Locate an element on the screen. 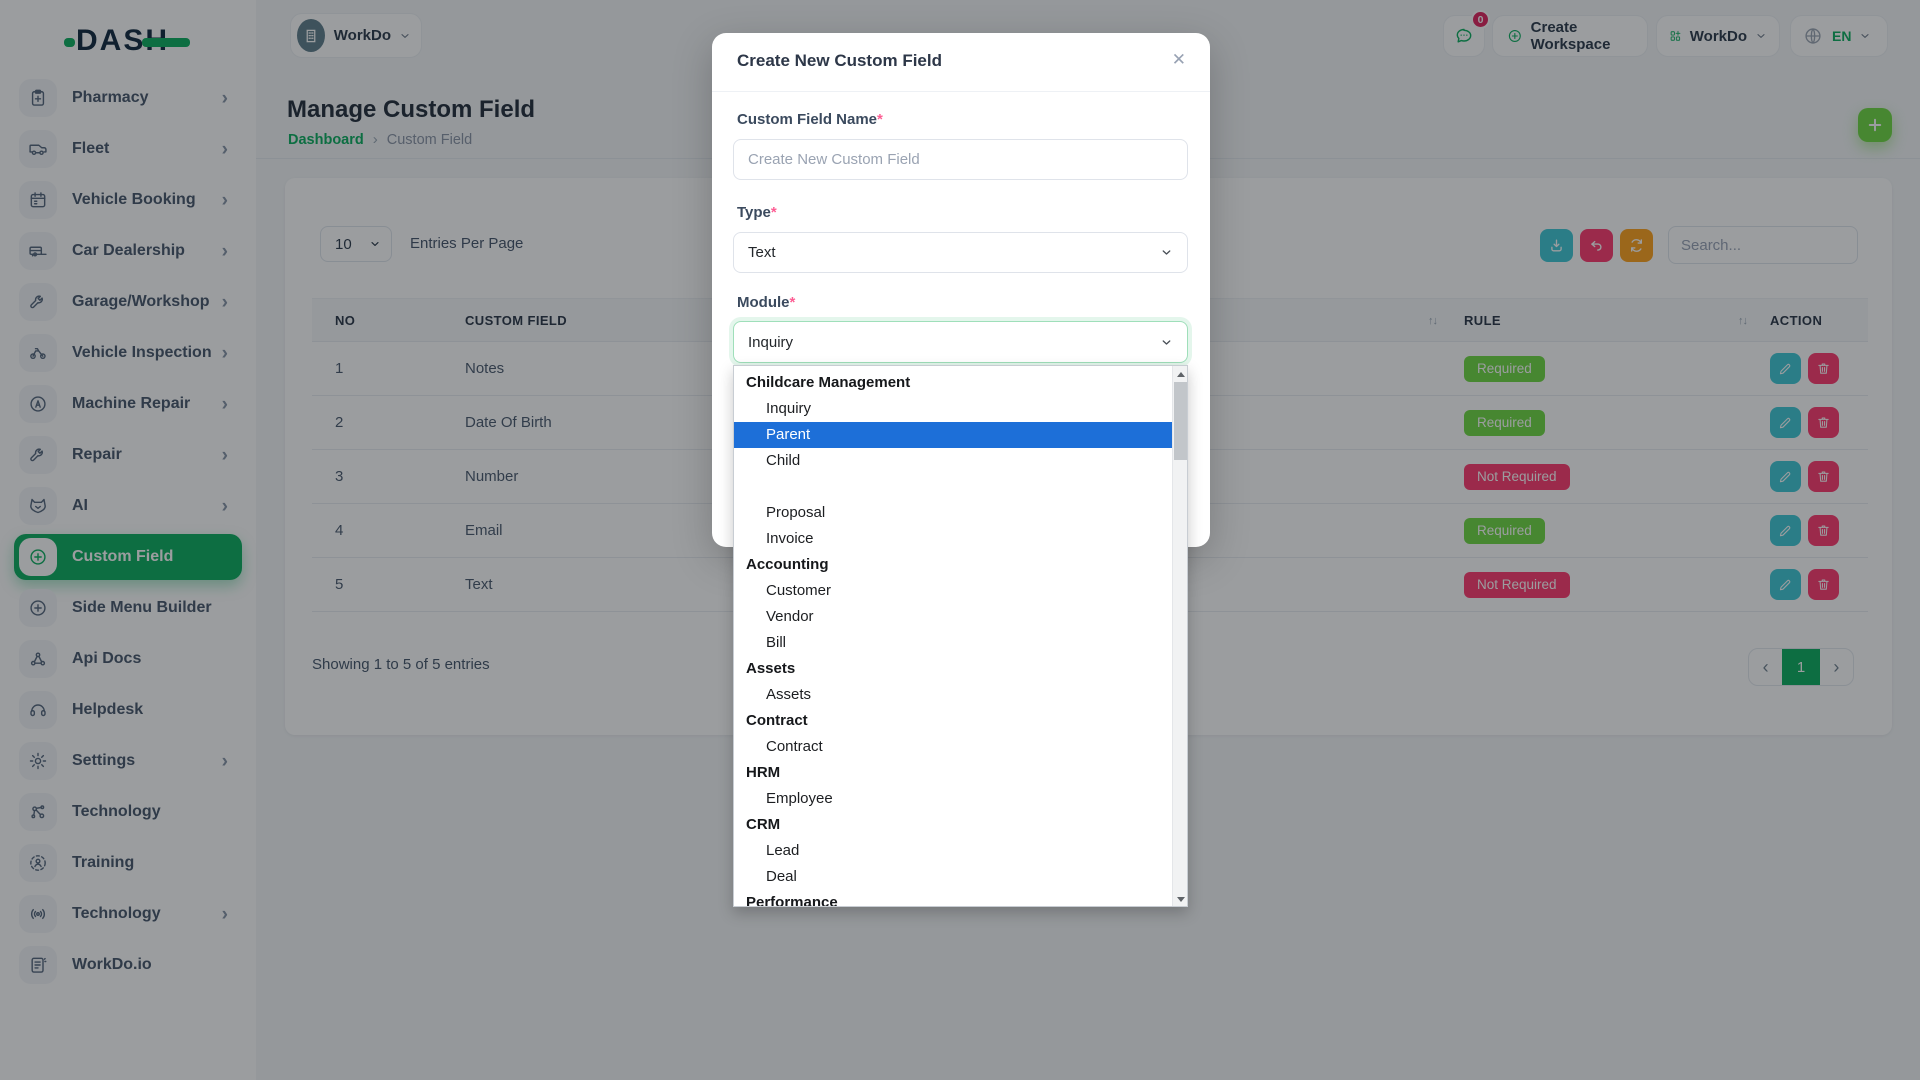 This screenshot has width=1920, height=1080. scrollbar-thumb is located at coordinates (1180, 421).